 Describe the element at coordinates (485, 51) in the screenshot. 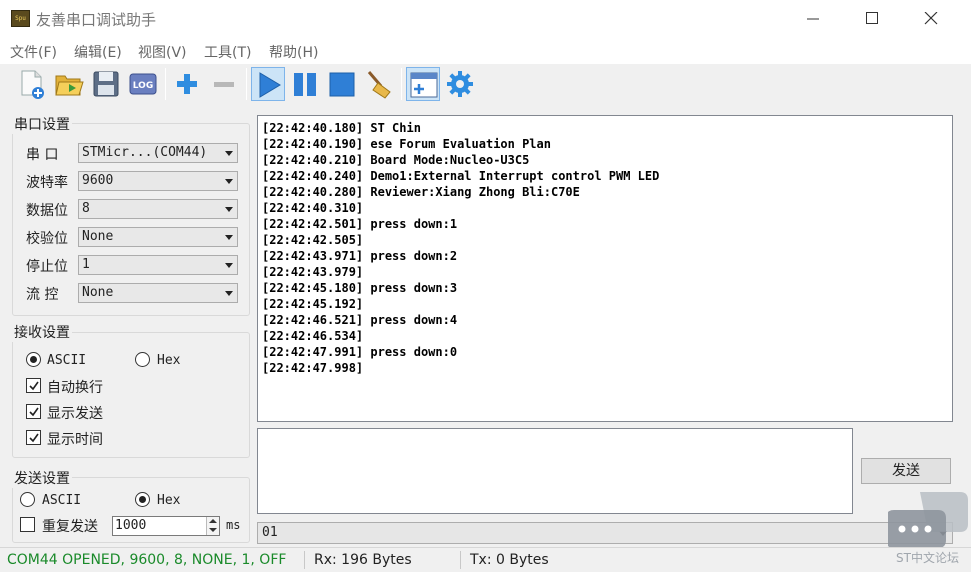

I see `menu-bar: 文件(F) 编辑(E) 视图(V) 工具(T) 帮助(H)` at that location.